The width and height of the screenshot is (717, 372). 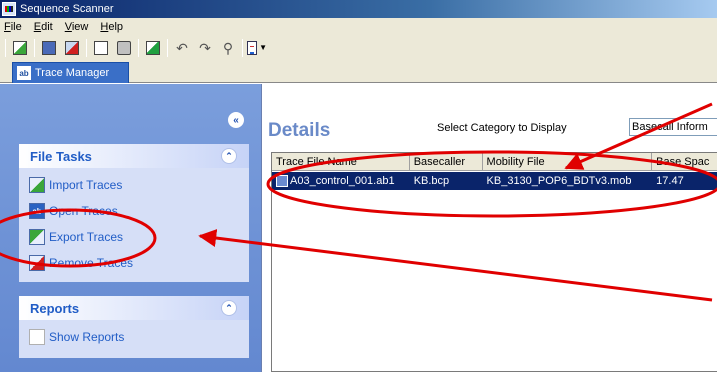 I want to click on cell-mobility-file: KB_3130_POP6_BDTv3.mob, so click(x=559, y=181).